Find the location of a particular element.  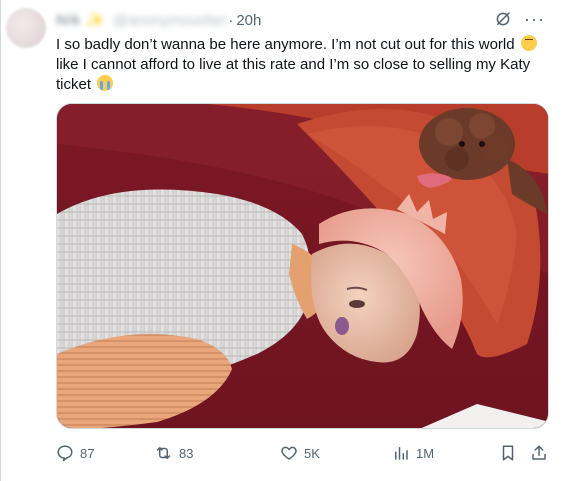

loudly-crying-face-emoji-icon is located at coordinates (105, 83).